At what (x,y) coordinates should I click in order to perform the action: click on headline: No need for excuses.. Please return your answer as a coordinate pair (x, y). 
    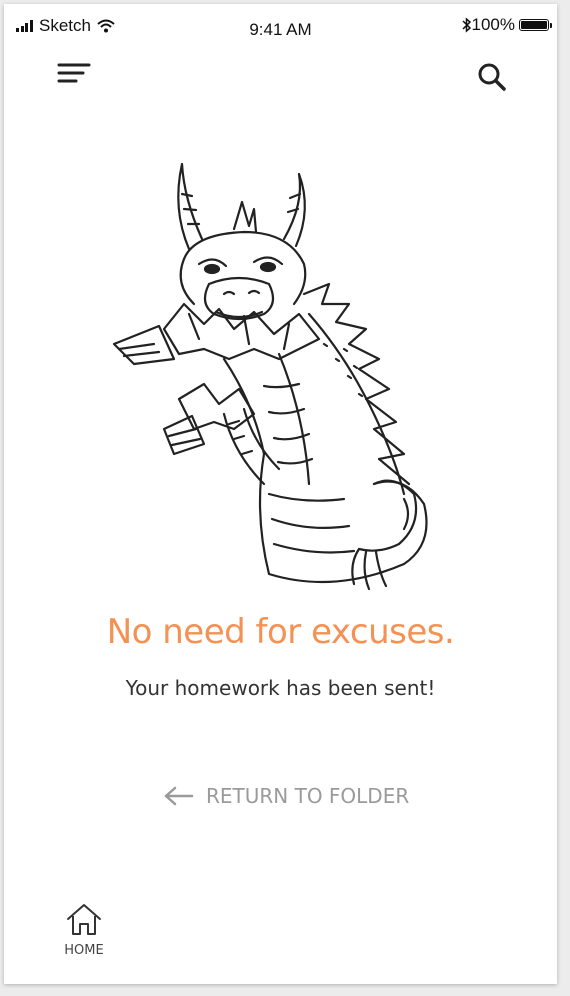
    Looking at the image, I should click on (280, 632).